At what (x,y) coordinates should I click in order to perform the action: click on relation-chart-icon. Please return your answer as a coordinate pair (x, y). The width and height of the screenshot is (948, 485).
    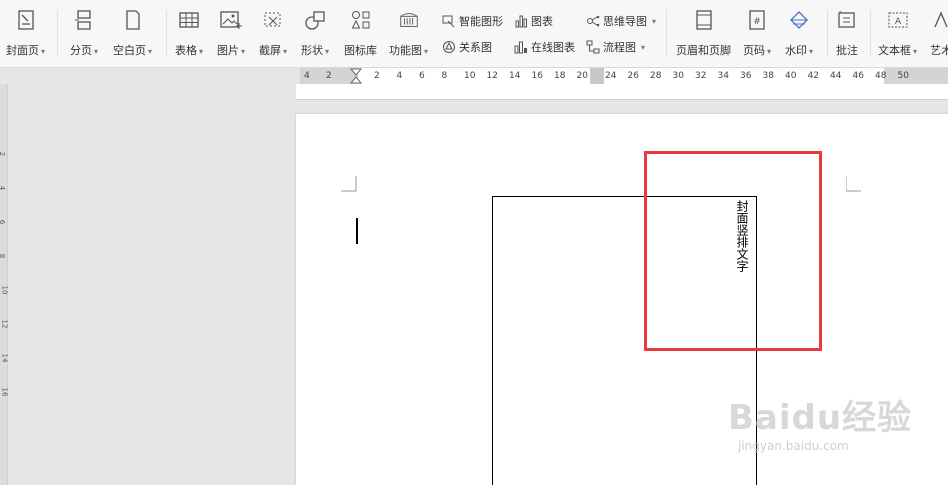
    Looking at the image, I should click on (449, 47).